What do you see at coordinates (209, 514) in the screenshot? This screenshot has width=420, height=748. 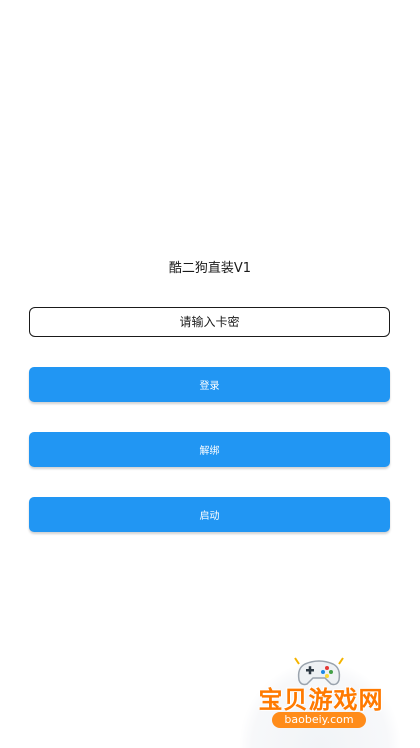 I see `start-button: 启动` at bounding box center [209, 514].